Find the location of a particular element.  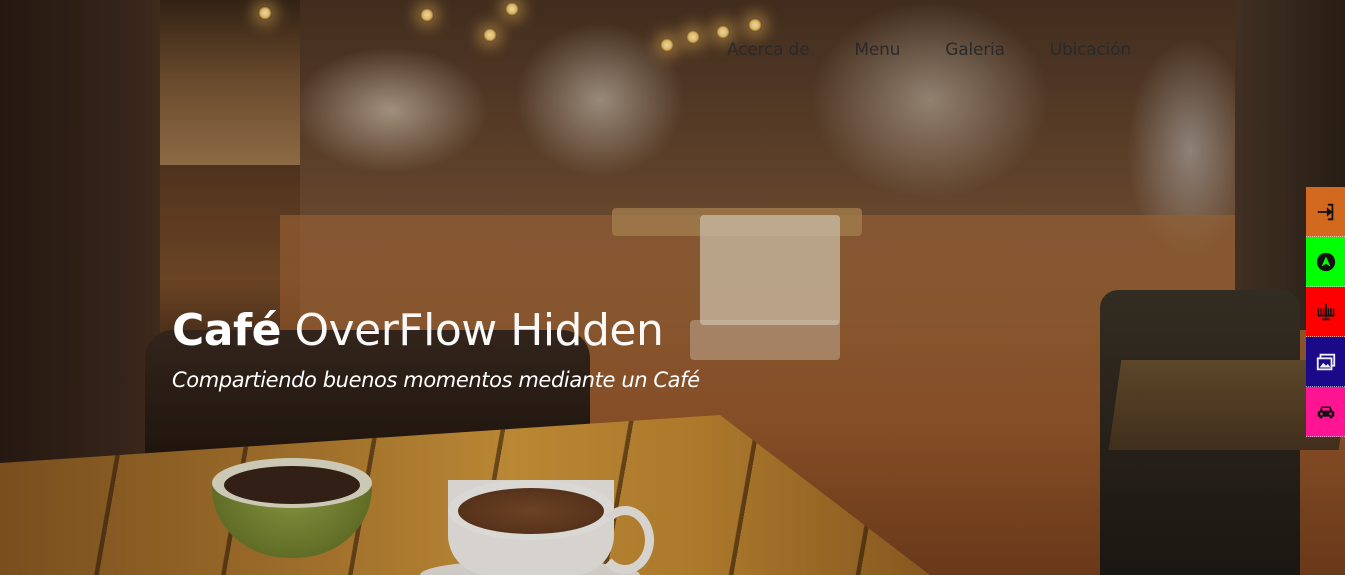

login-button is located at coordinates (1325, 212).